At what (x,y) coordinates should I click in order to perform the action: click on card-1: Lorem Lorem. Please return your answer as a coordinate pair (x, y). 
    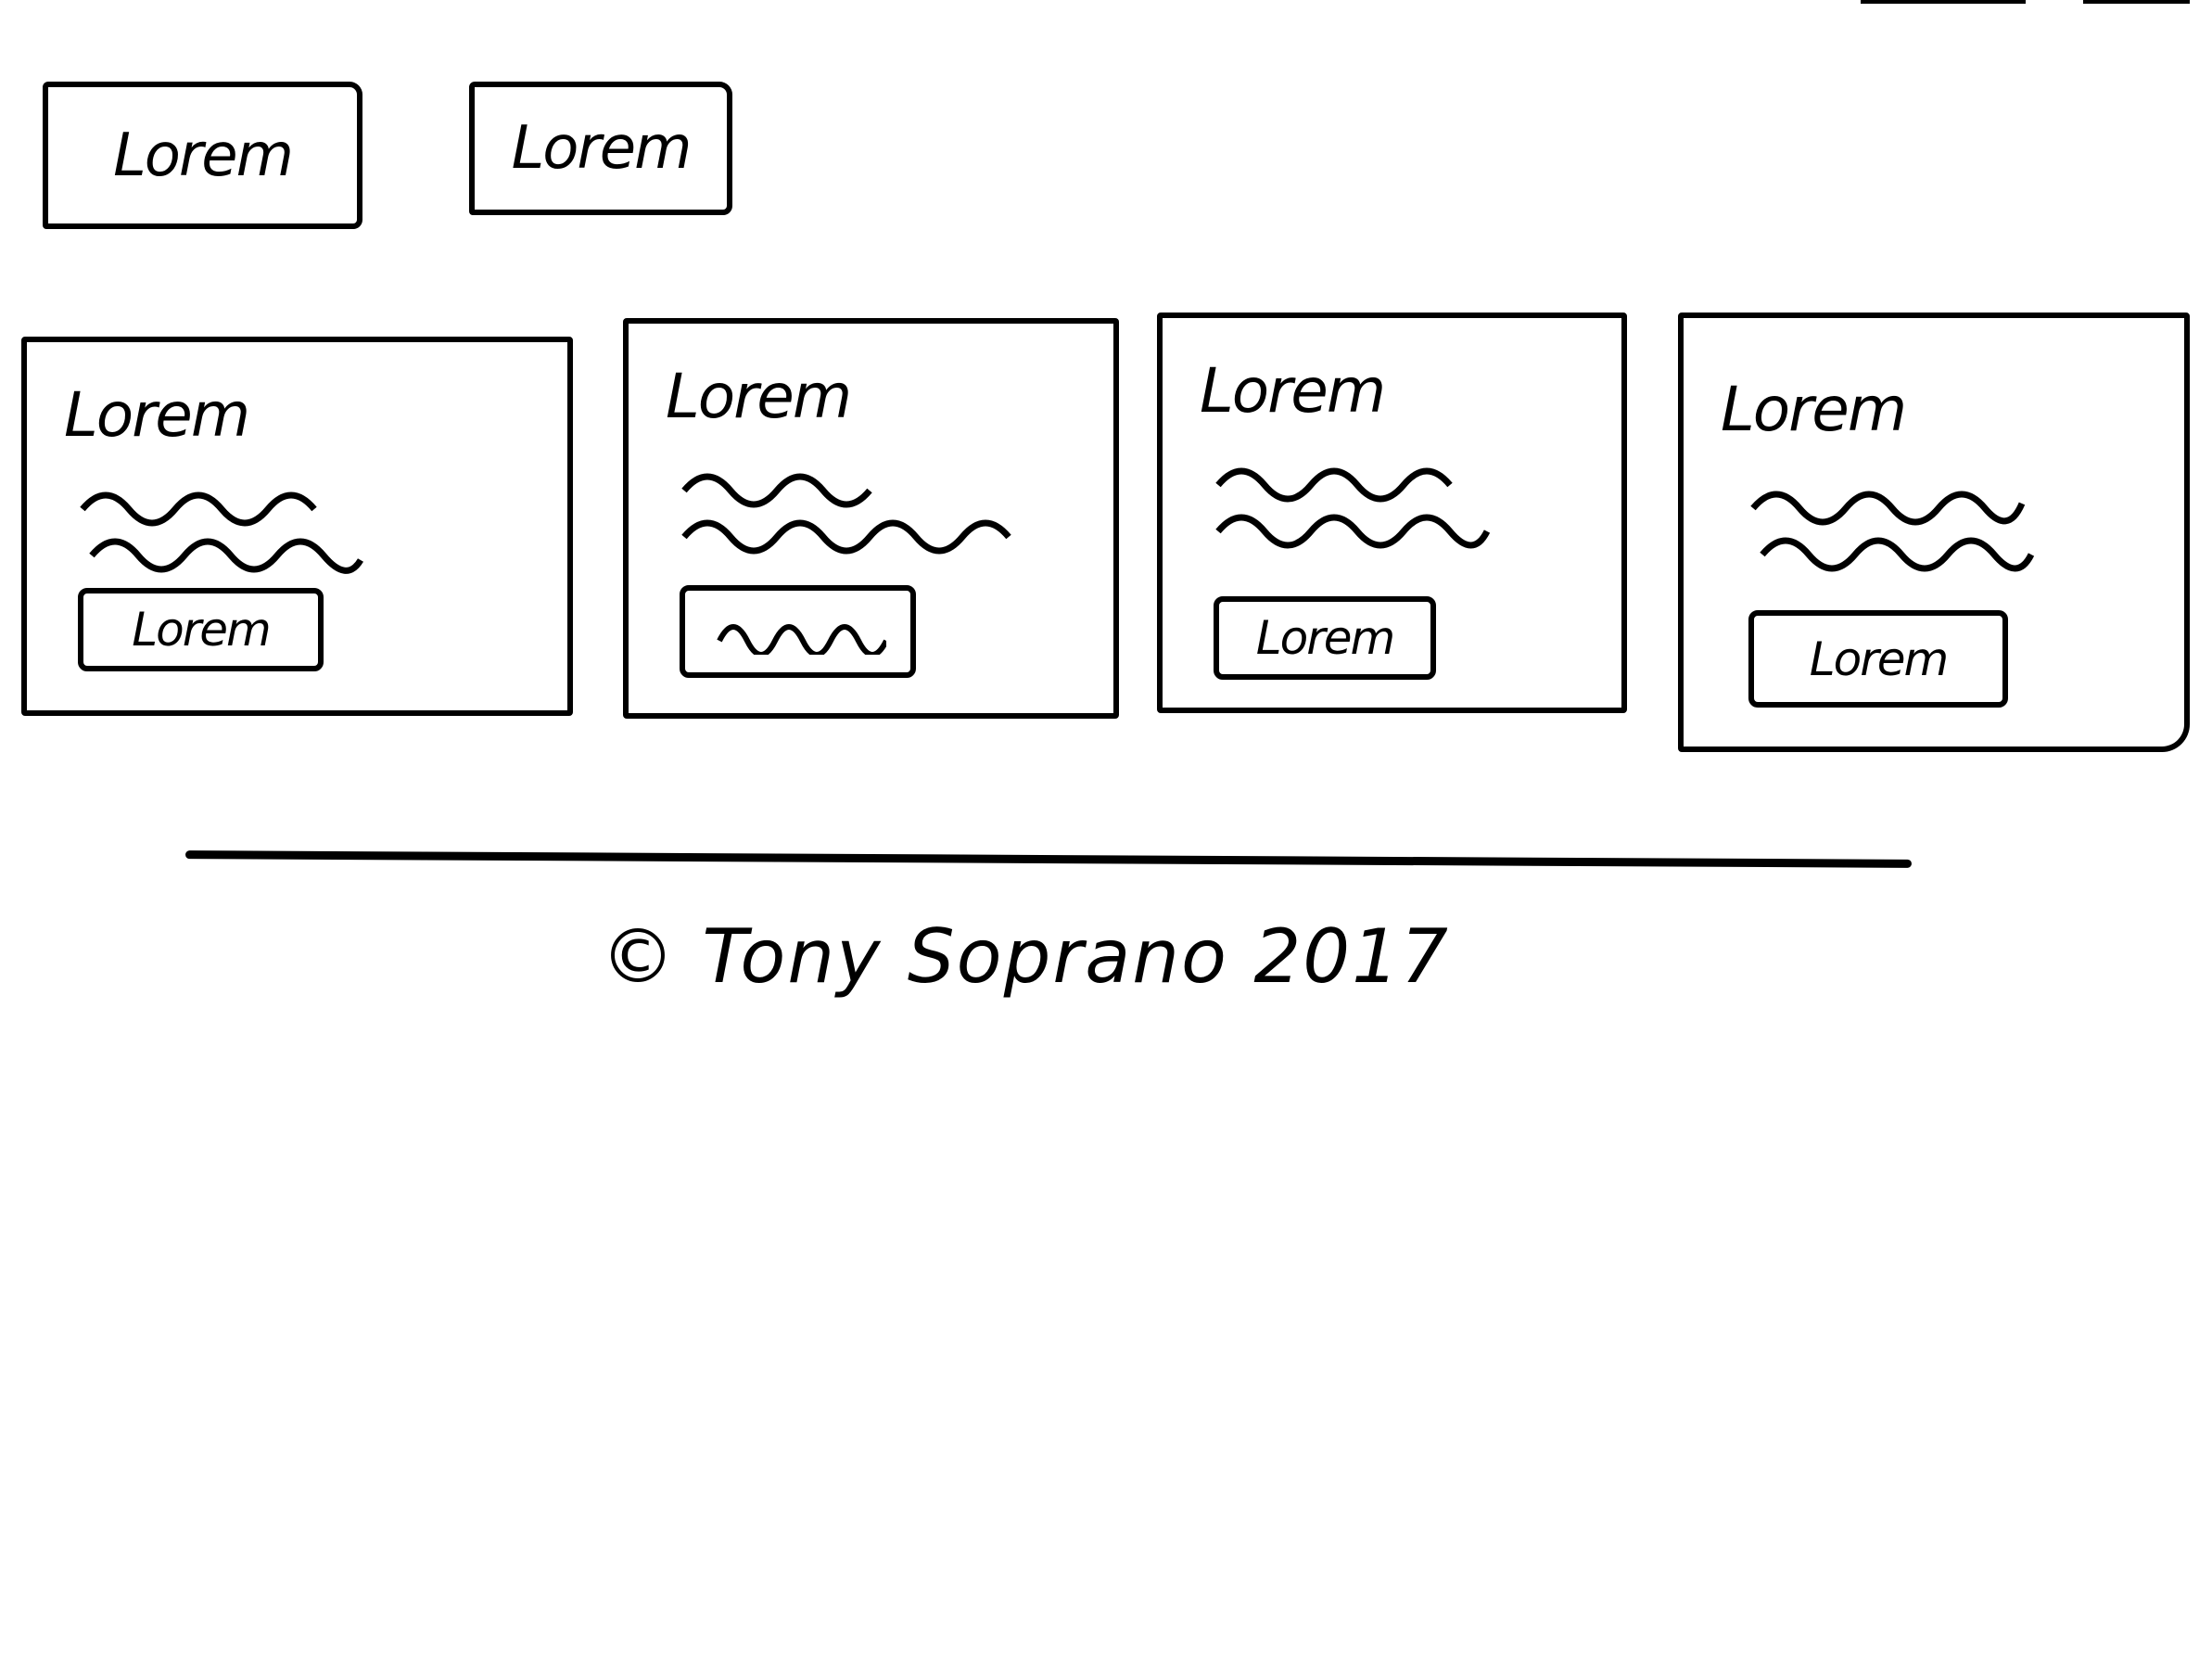
    Looking at the image, I should click on (297, 527).